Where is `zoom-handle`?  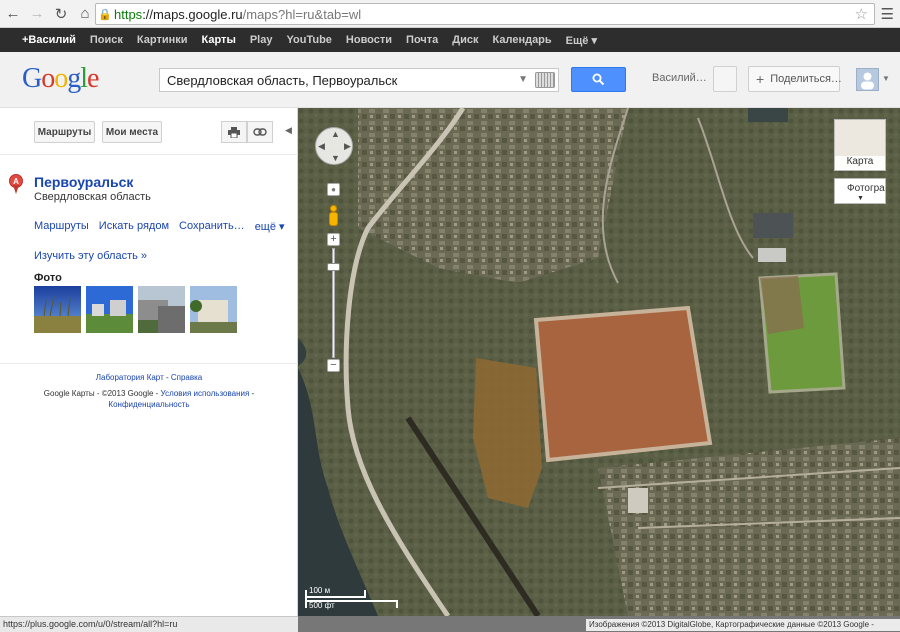
zoom-handle is located at coordinates (333, 267).